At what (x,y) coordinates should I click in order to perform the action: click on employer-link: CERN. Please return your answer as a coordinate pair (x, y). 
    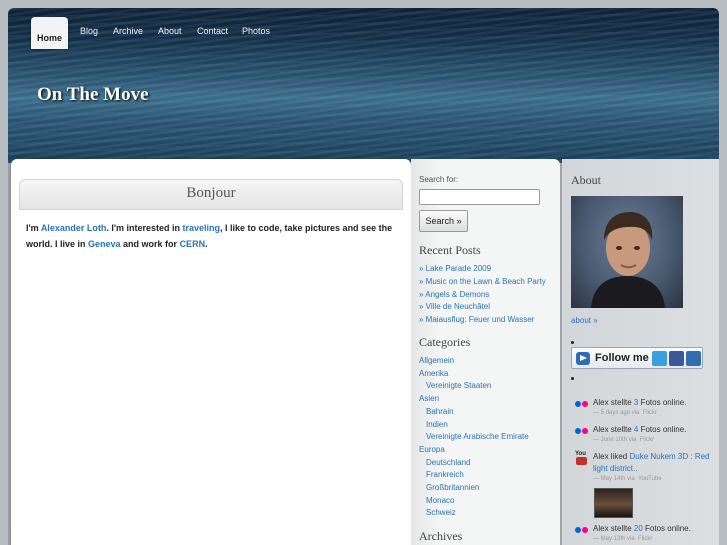
    Looking at the image, I should click on (193, 244).